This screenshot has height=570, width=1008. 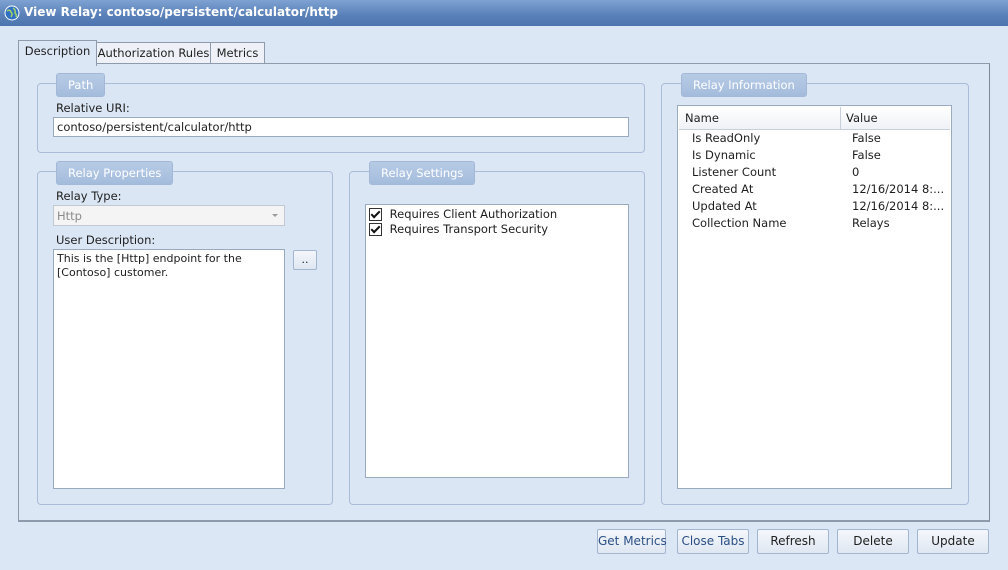 I want to click on row-name: Updated At, so click(x=724, y=206).